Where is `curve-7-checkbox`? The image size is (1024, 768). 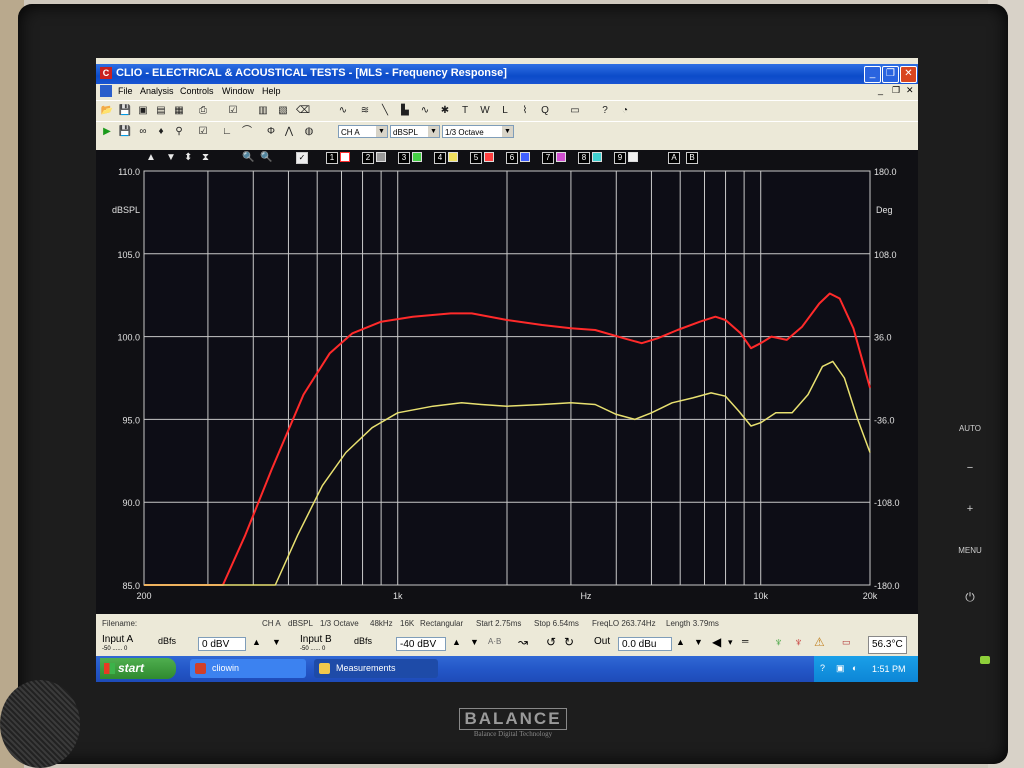
curve-7-checkbox is located at coordinates (561, 157).